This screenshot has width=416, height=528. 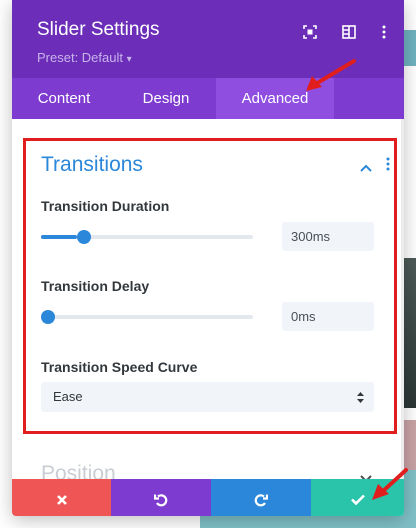 I want to click on tab-advanced: Advanced, so click(x=275, y=98).